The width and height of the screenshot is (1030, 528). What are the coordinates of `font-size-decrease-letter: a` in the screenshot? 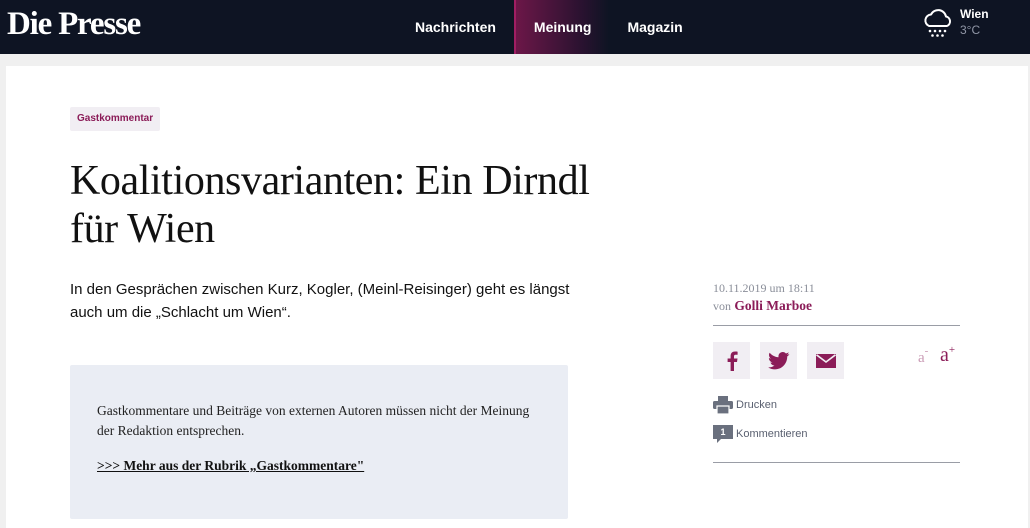 It's located at (921, 358).